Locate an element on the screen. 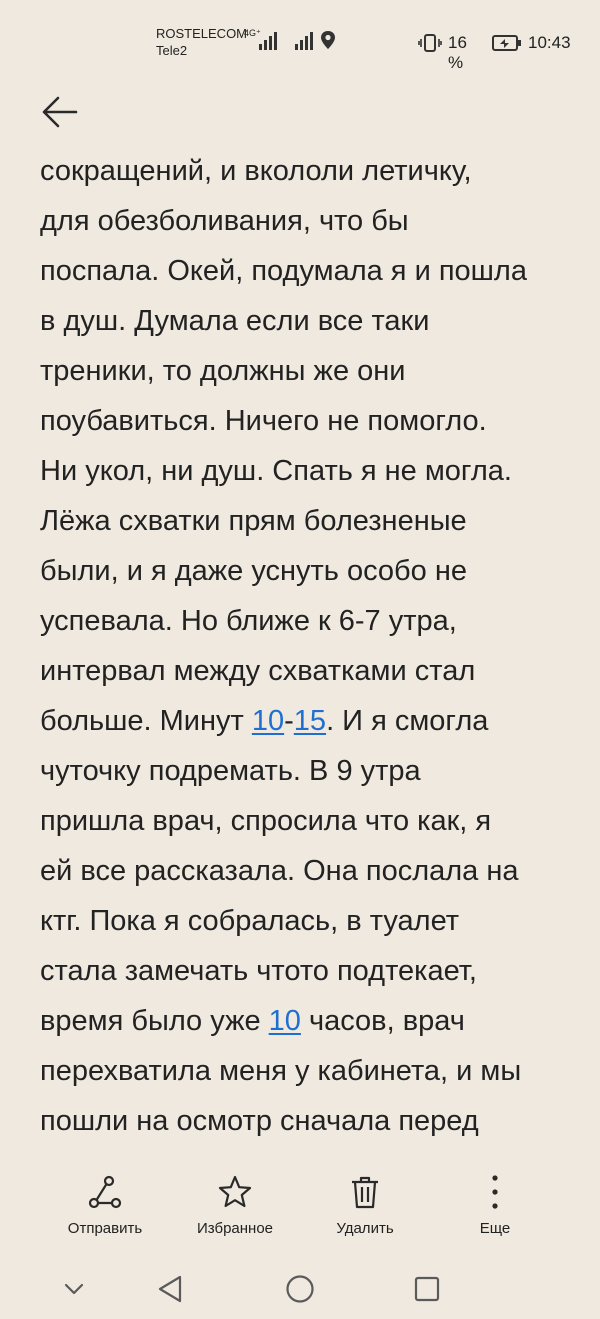 Image resolution: width=600 pixels, height=1319 pixels. system-nav-bar is located at coordinates (300, 1287).